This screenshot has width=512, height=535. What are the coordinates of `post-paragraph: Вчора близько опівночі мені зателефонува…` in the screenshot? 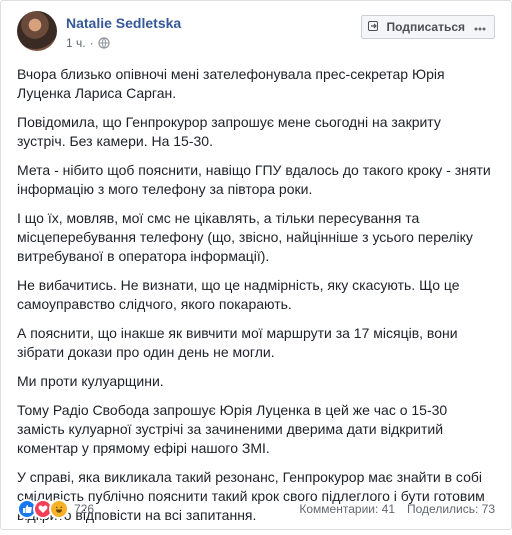 It's located at (231, 83).